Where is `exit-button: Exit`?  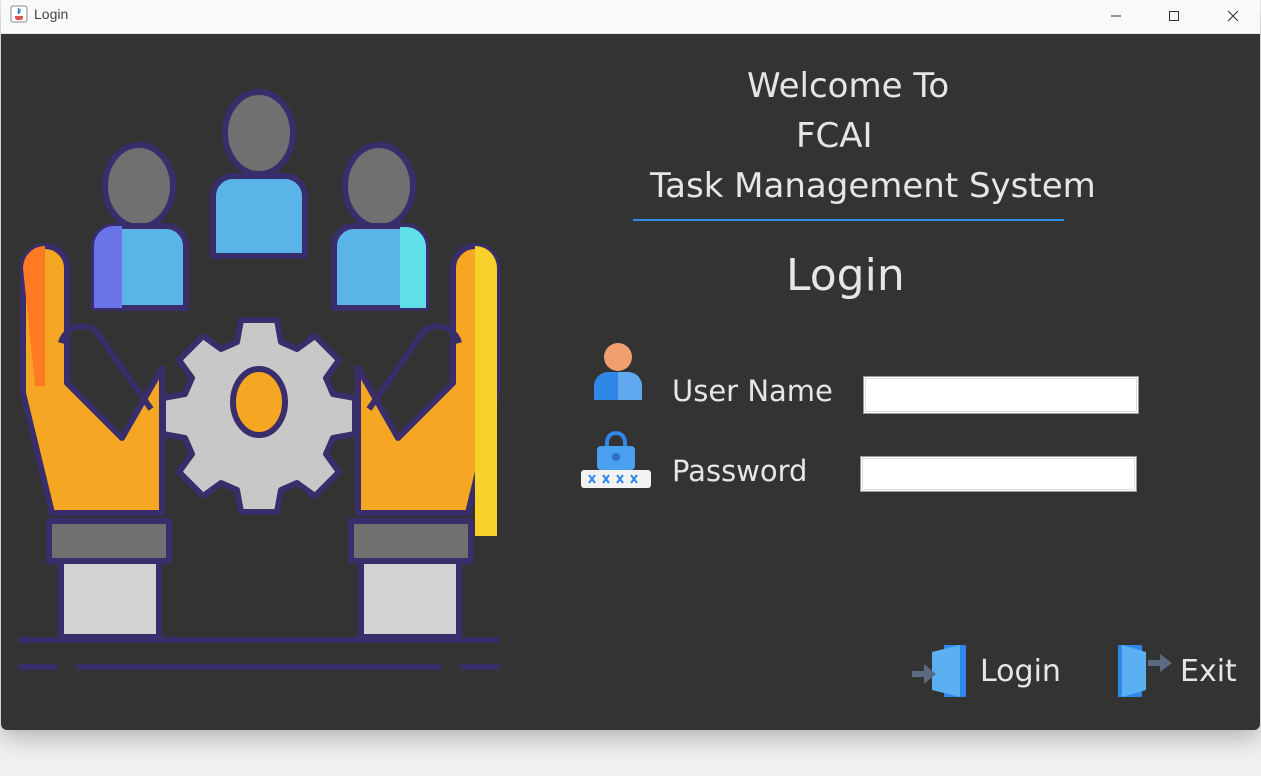 exit-button: Exit is located at coordinates (1176, 671).